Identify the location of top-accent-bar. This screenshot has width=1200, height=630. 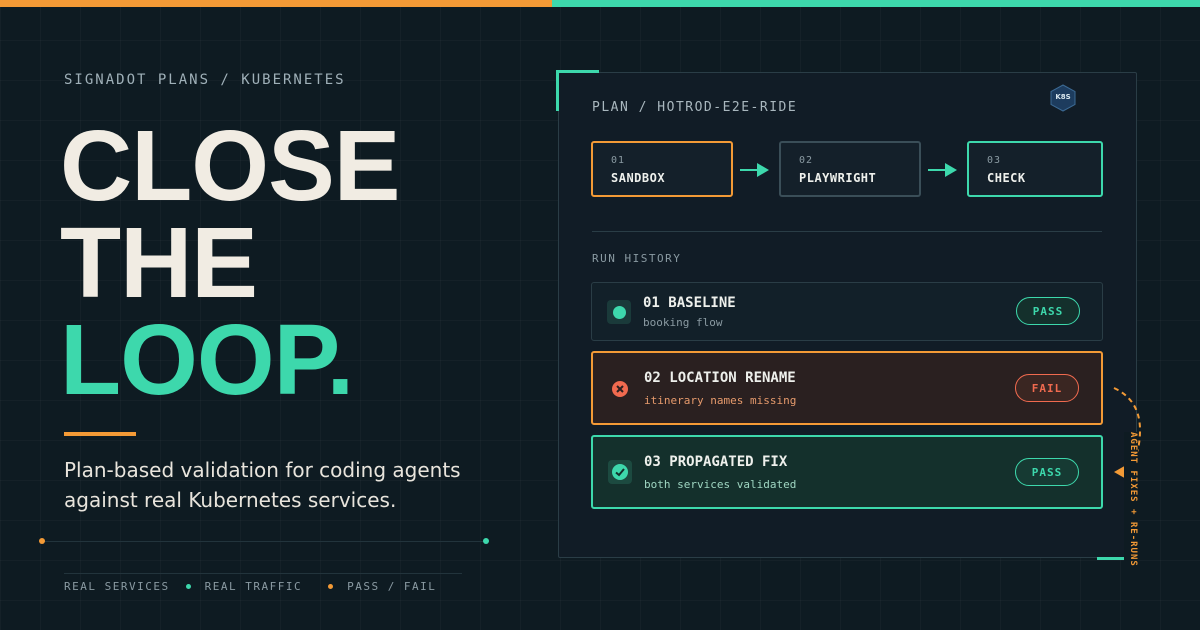
(600, 3).